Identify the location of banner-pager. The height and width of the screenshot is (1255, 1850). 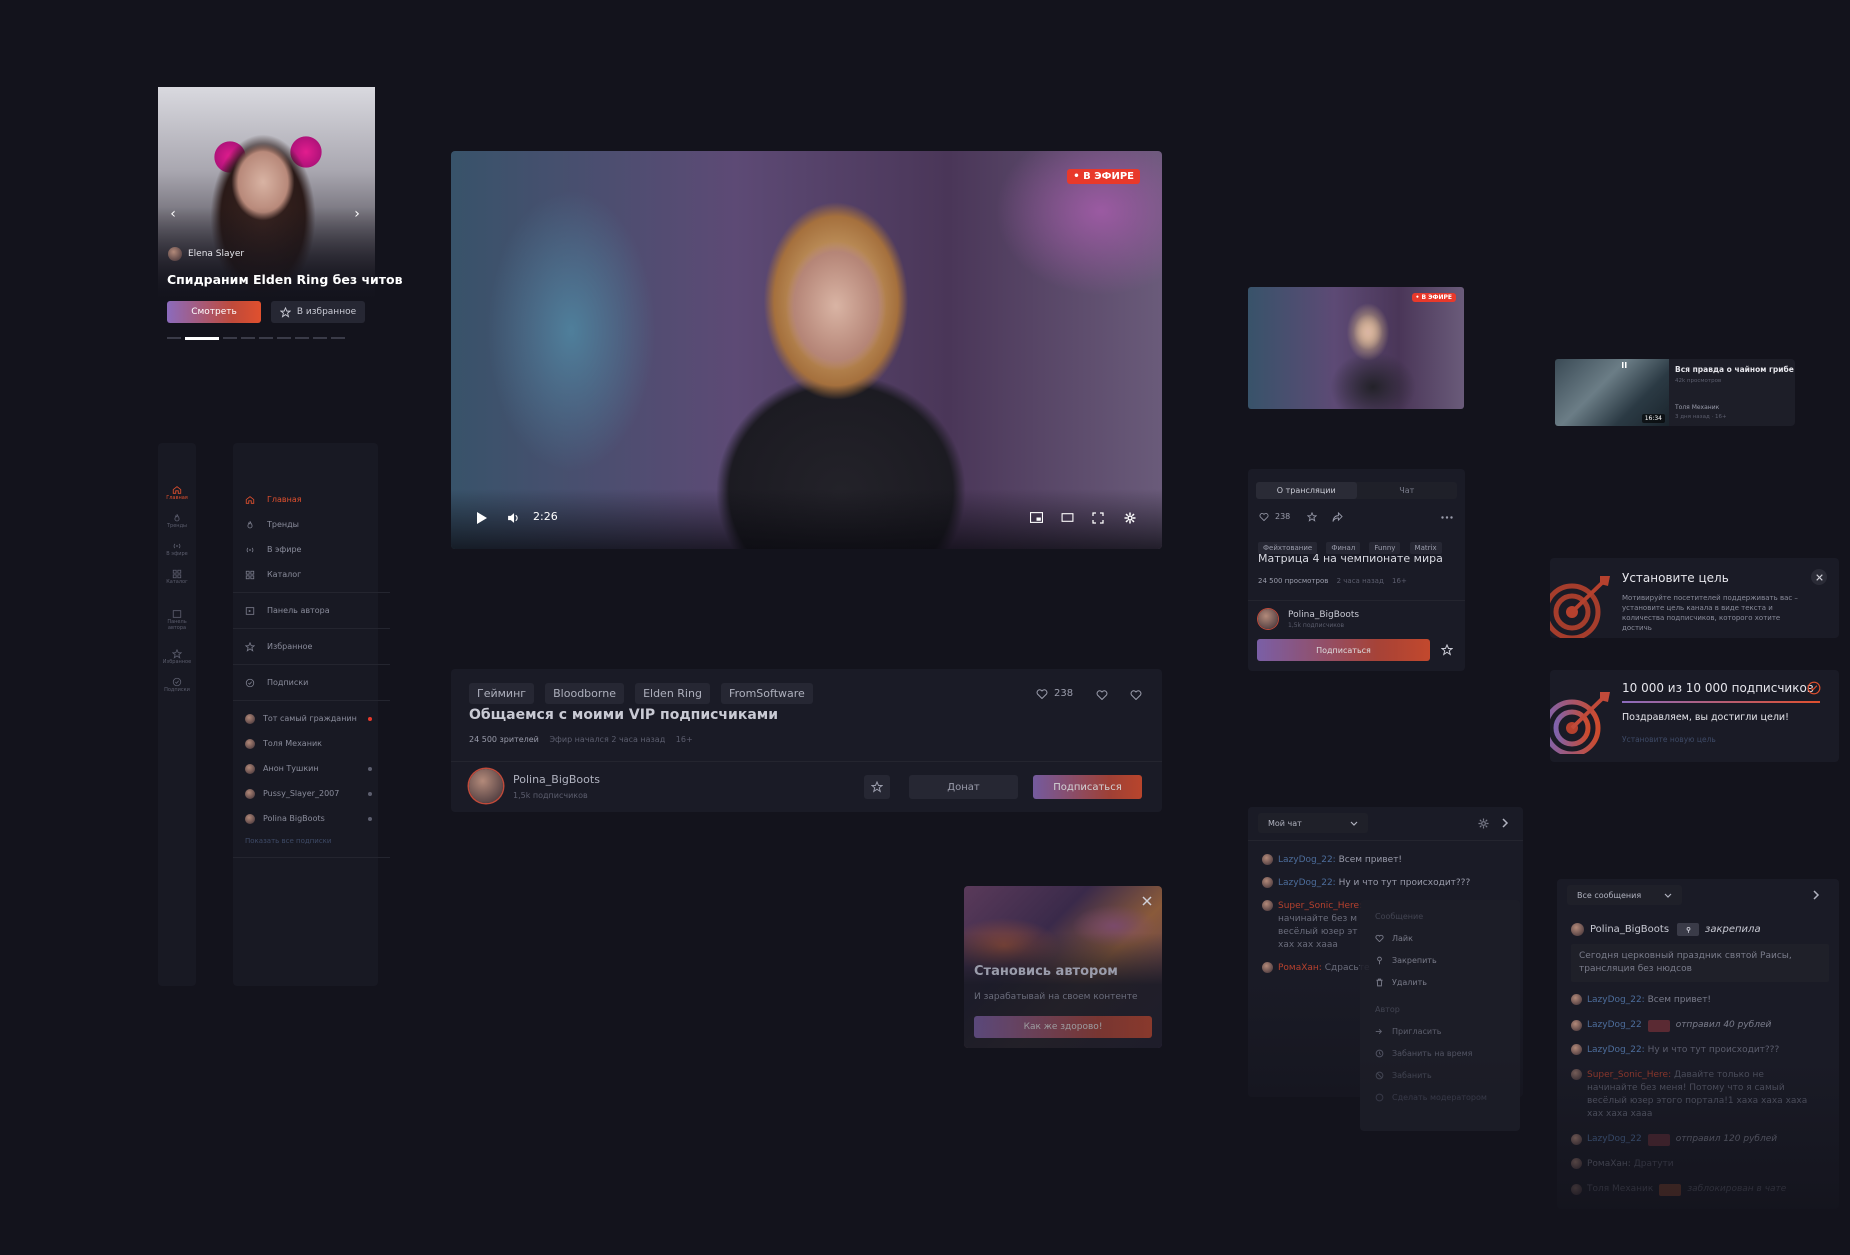
(256, 338).